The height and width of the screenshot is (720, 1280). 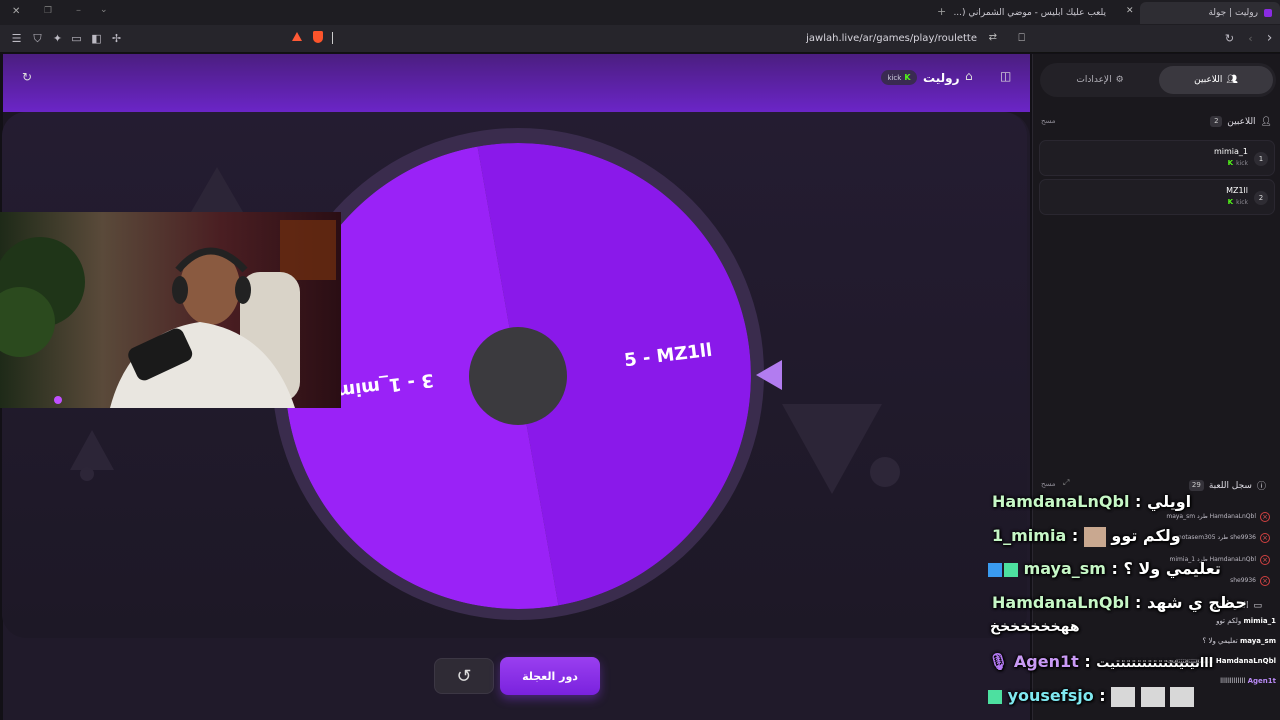 I want to click on stream-chat-line: ههخخخخخخخ, so click(x=1035, y=627).